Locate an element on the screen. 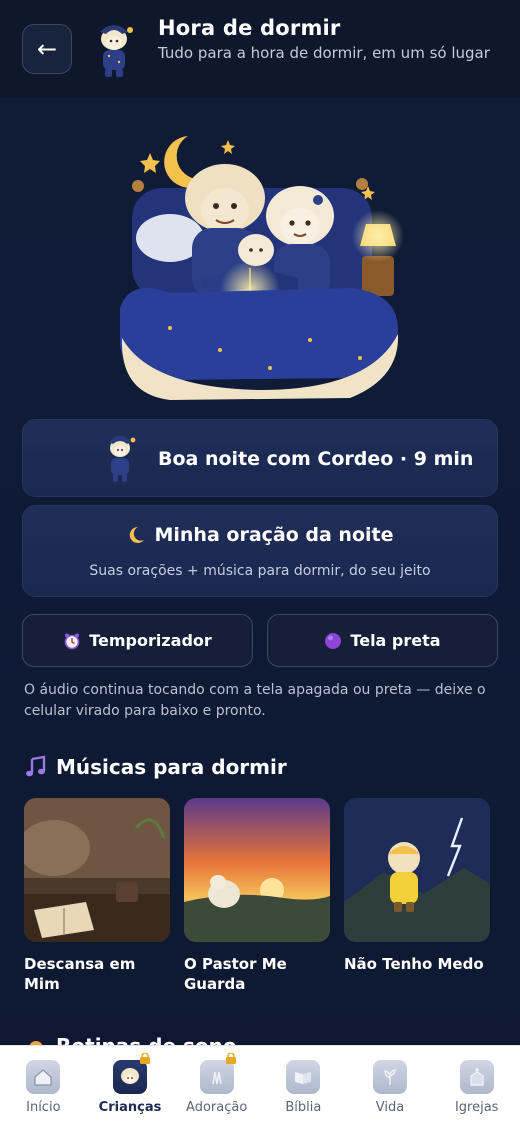 The width and height of the screenshot is (520, 1125). nav-item-inicio: Início is located at coordinates (43, 1085).